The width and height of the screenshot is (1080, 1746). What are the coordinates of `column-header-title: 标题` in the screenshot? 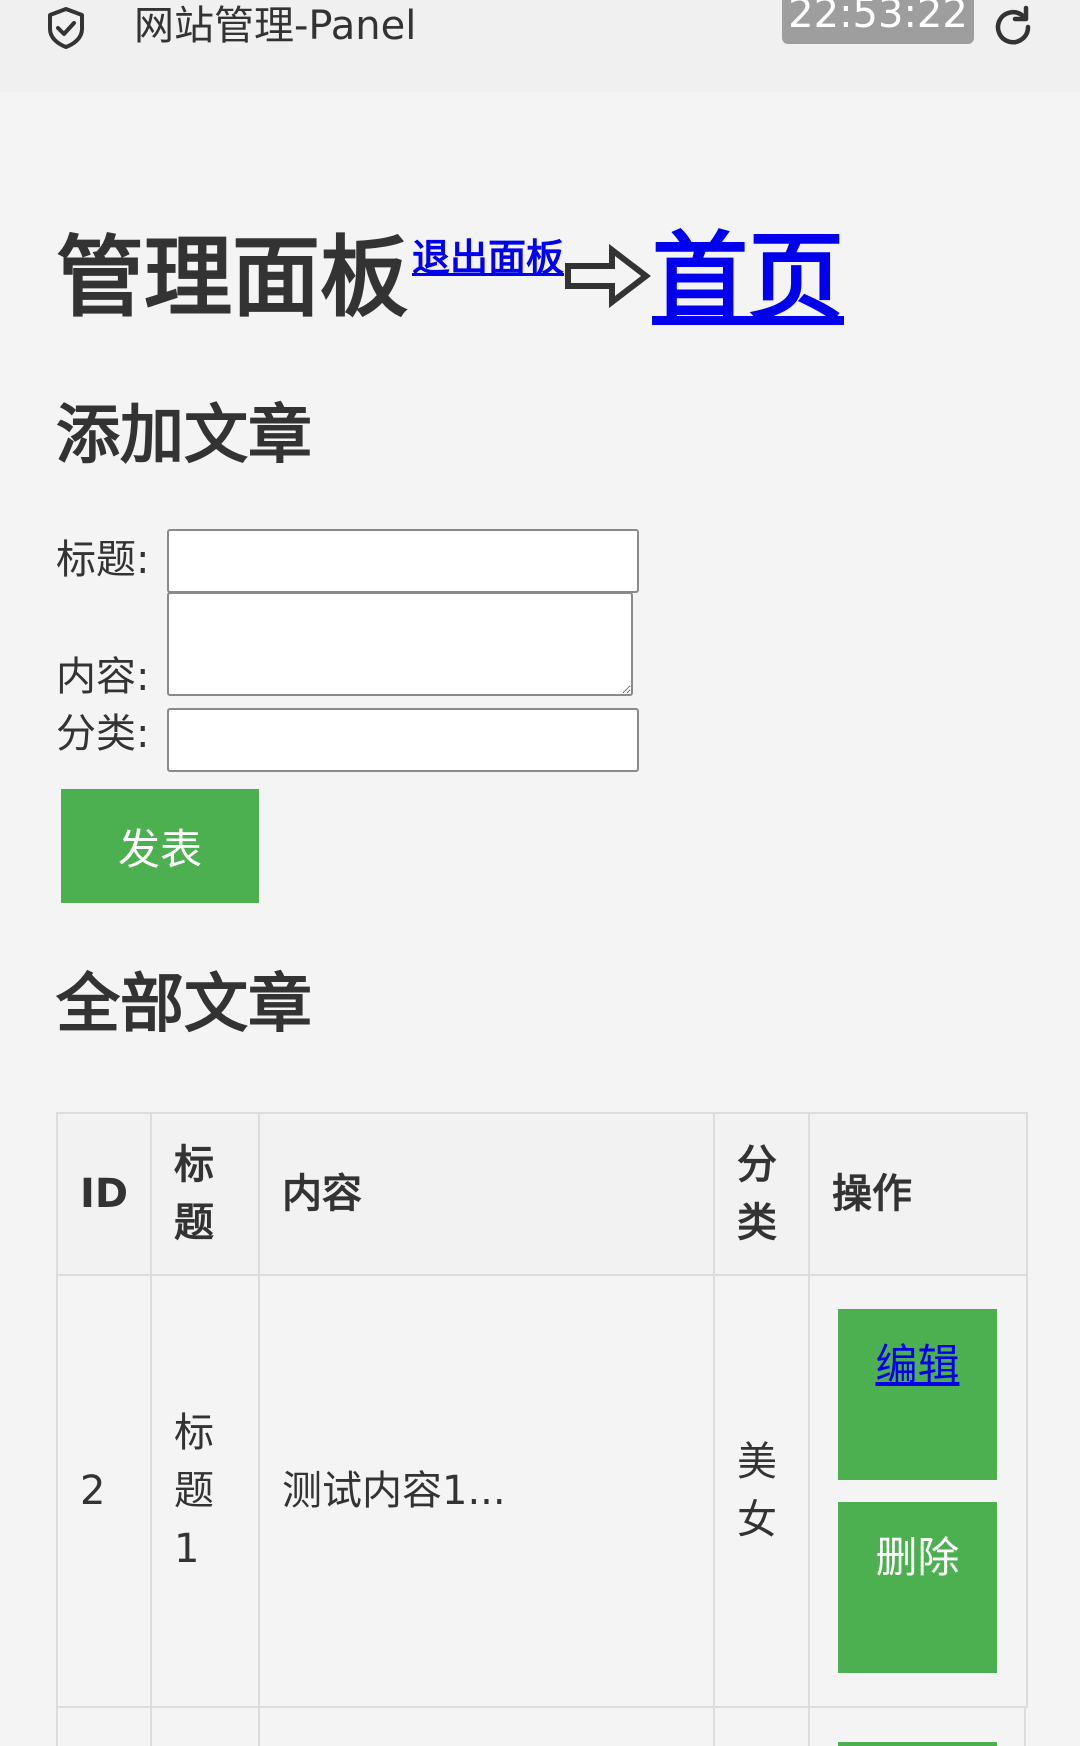 It's located at (205, 1194).